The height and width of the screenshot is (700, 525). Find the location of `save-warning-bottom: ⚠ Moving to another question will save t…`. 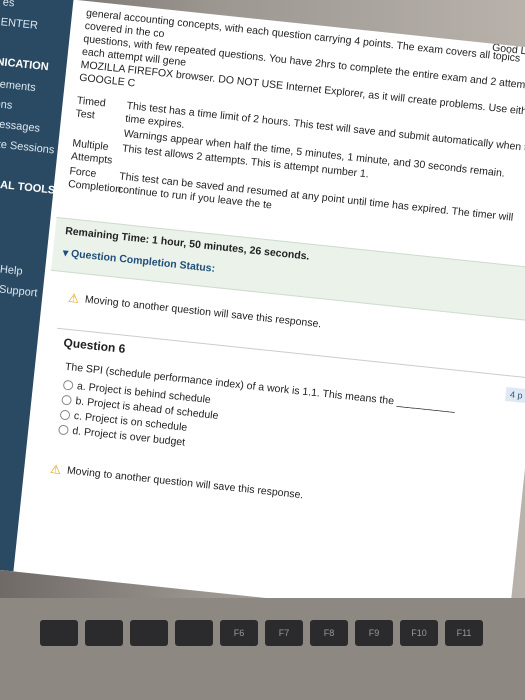

save-warning-bottom: ⚠ Moving to another question will save t… is located at coordinates (177, 482).